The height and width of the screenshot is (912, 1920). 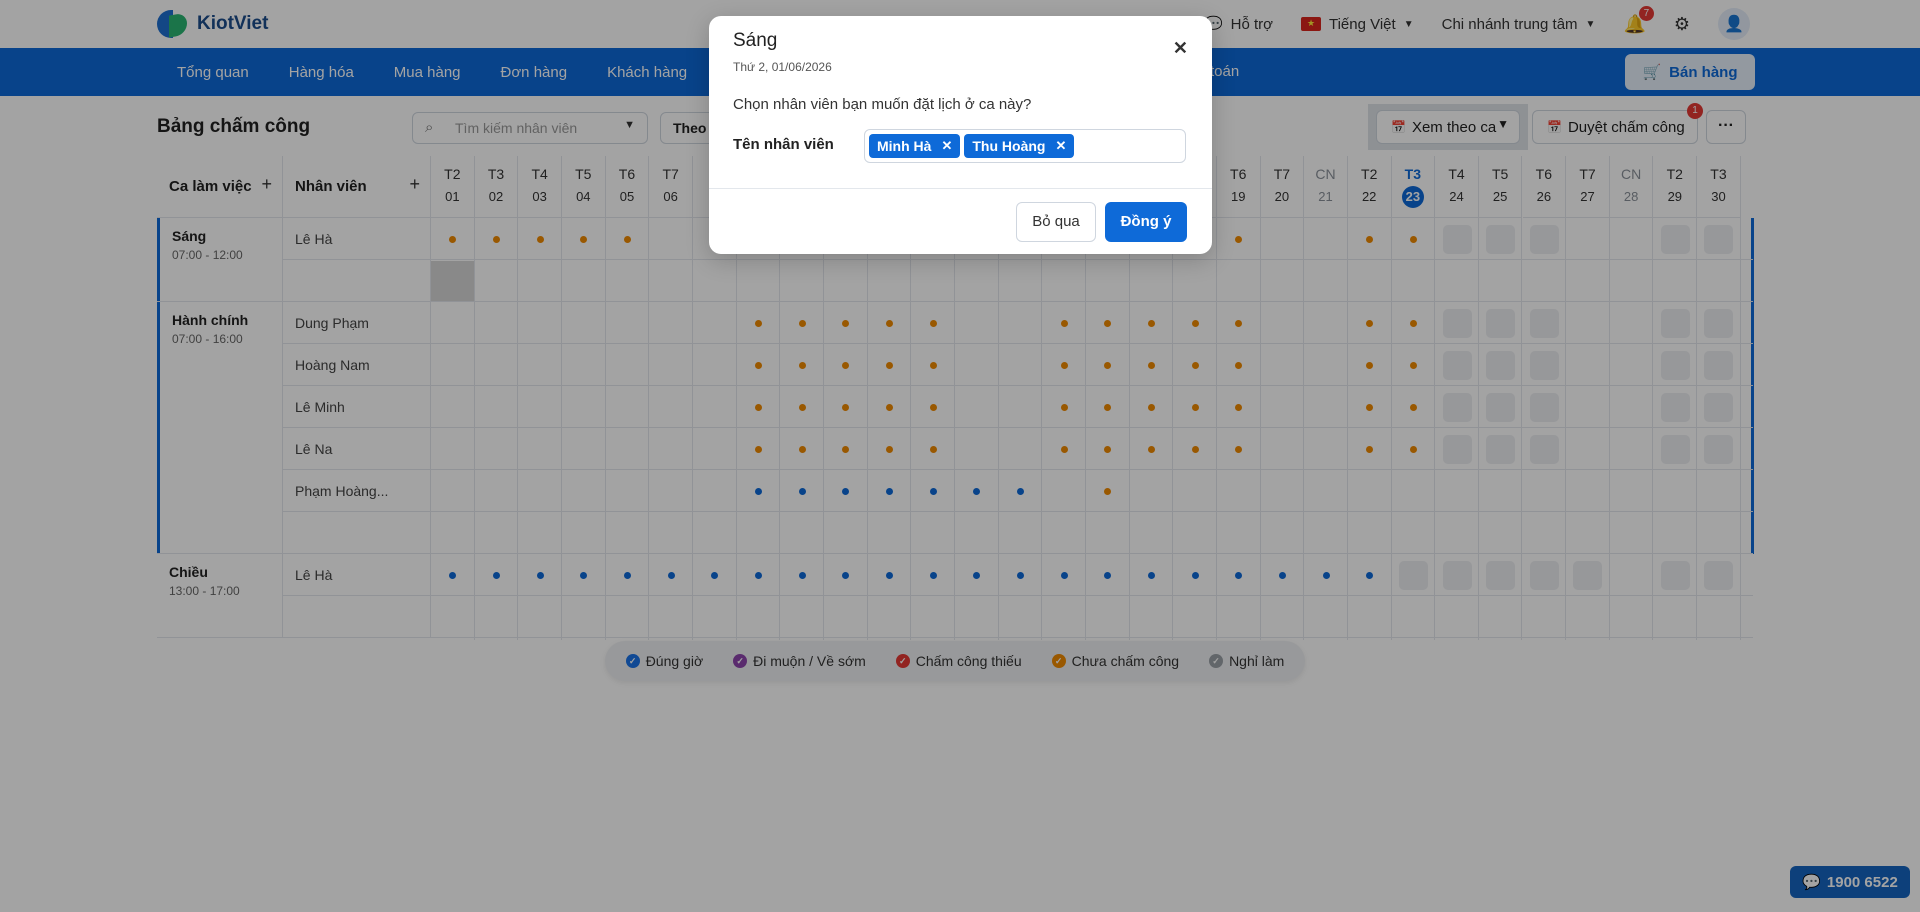 I want to click on employee-tag: Thu Hoàng ✕, so click(x=1019, y=146).